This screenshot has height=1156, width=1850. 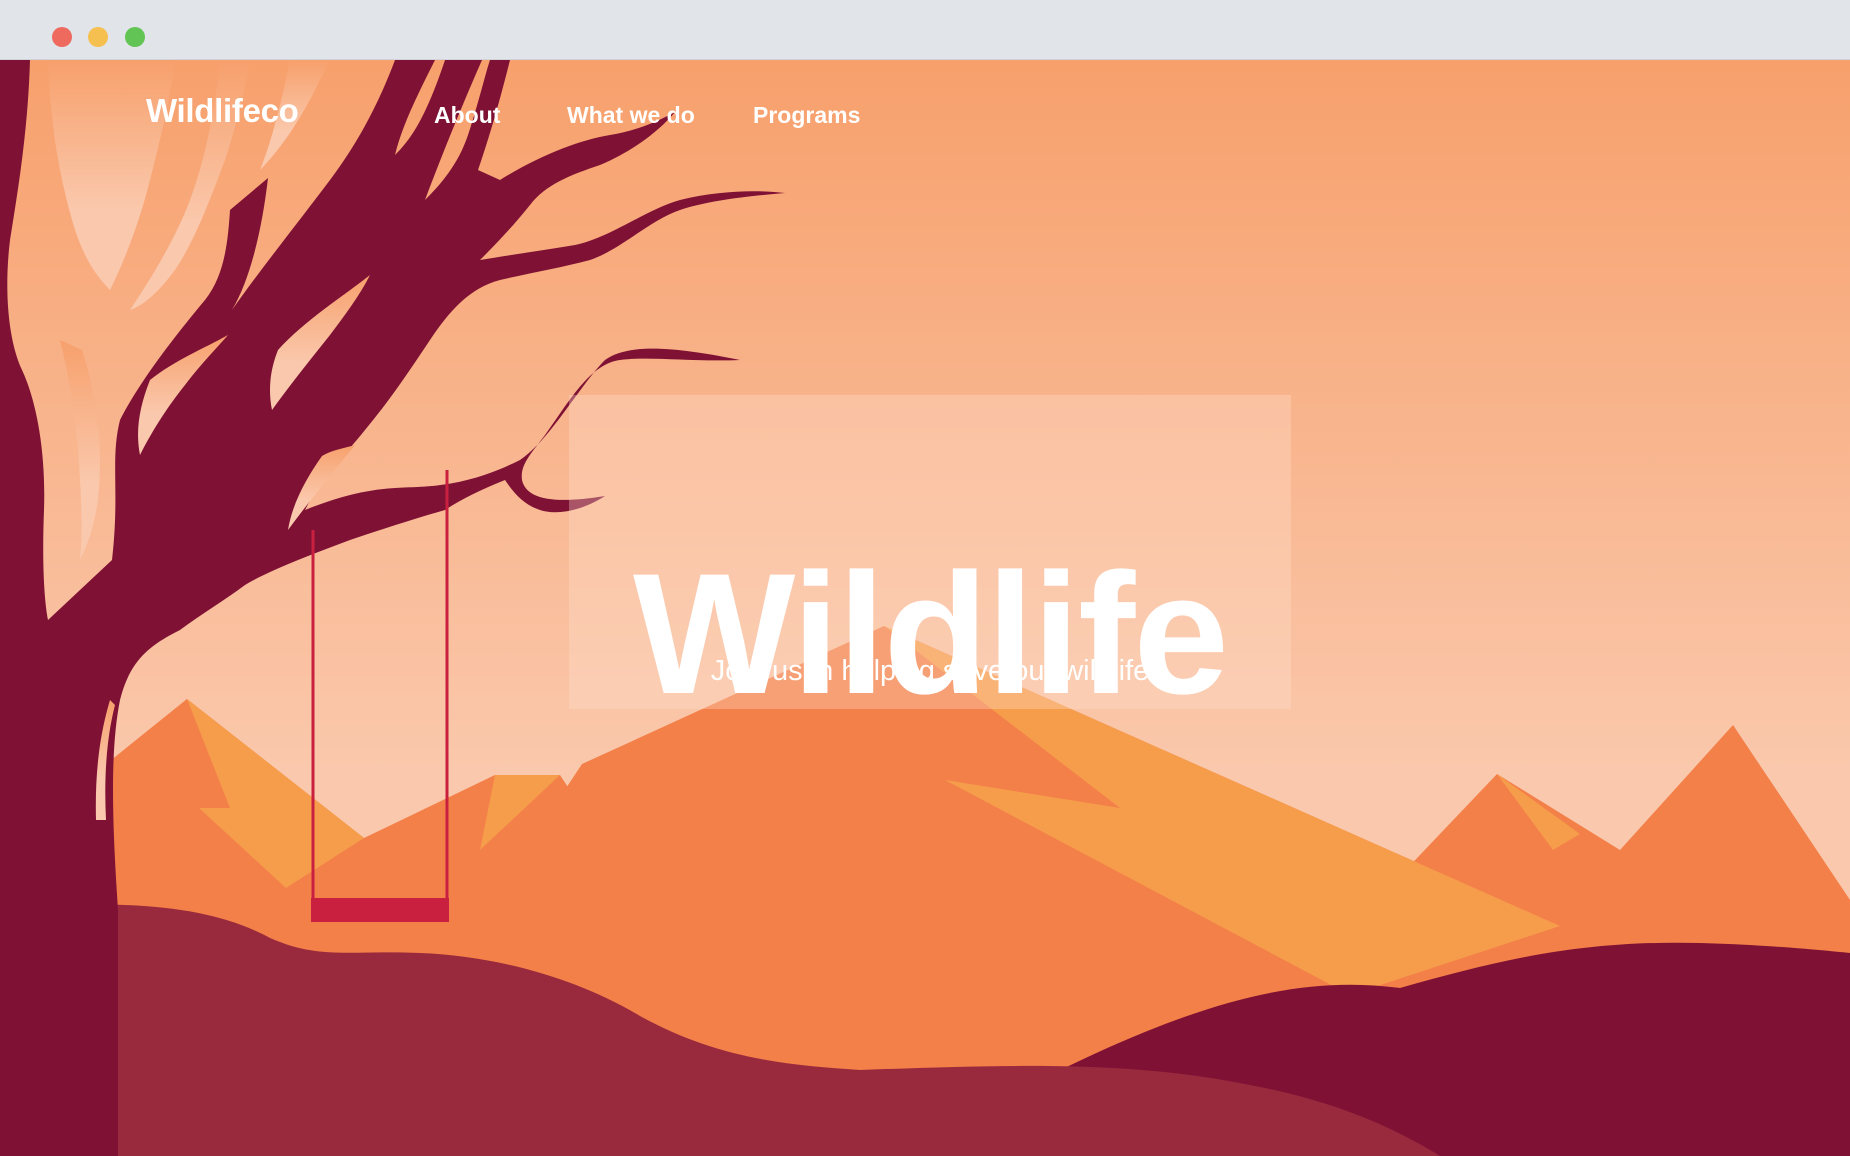 I want to click on swing-seat, so click(x=380, y=910).